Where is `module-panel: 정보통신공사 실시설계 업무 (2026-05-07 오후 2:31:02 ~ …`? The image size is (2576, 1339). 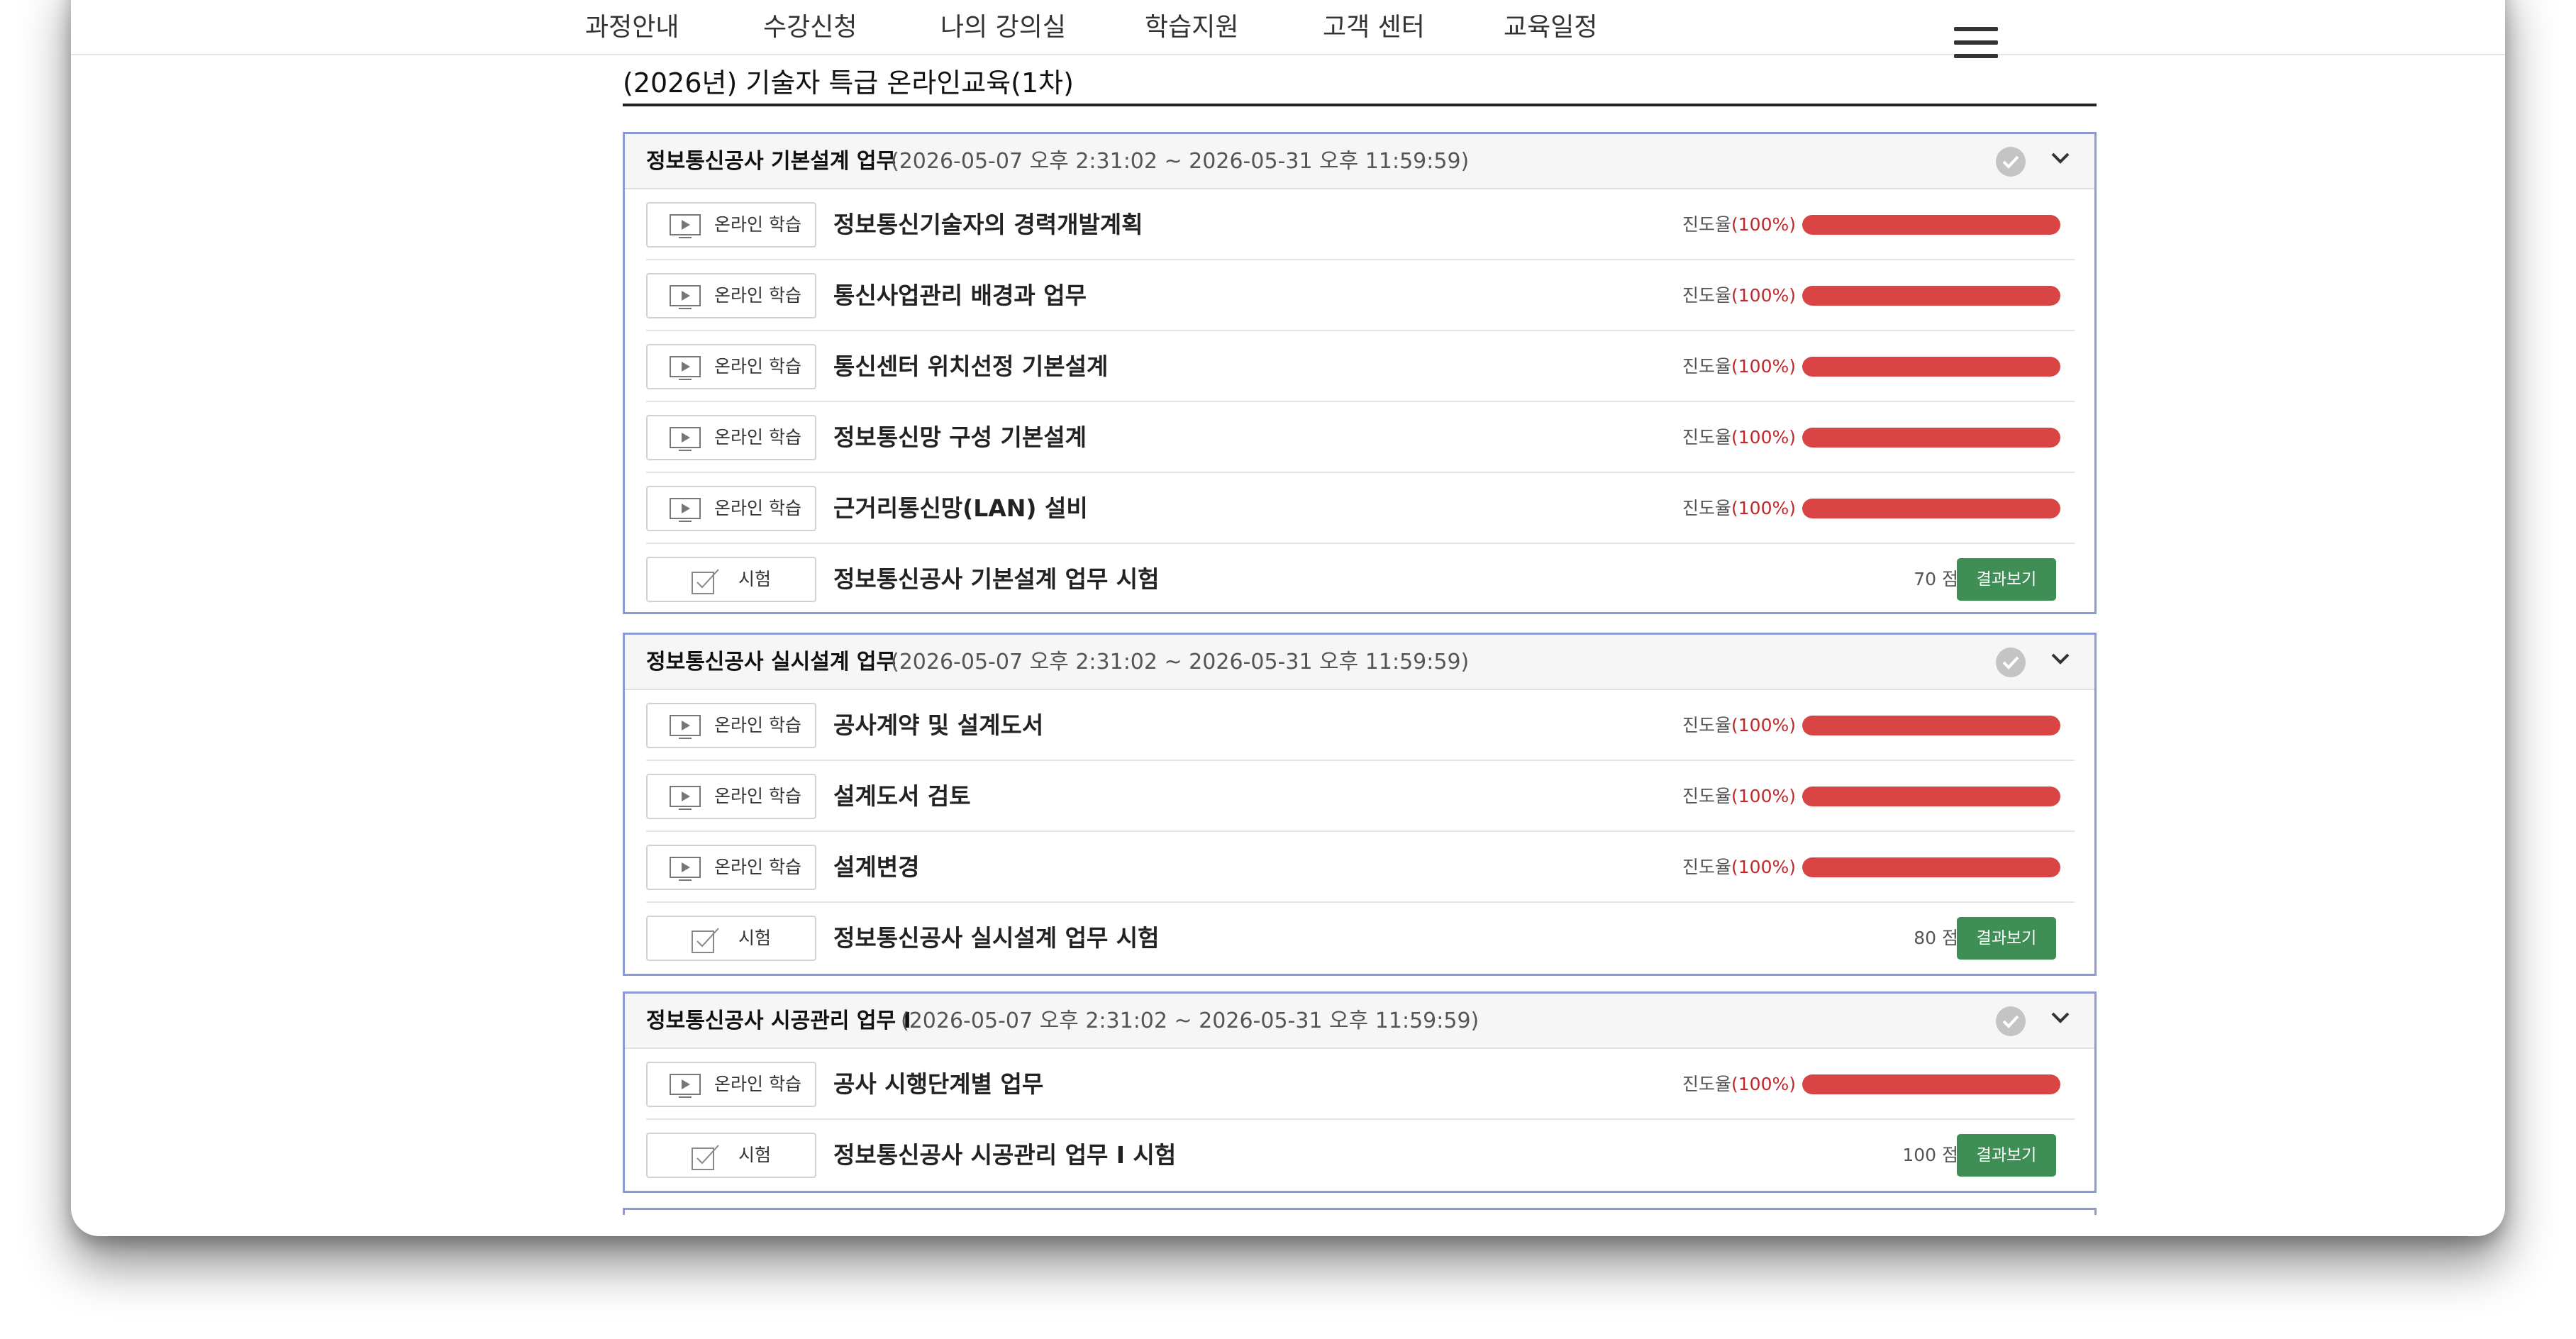 module-panel: 정보통신공사 실시설계 업무 (2026-05-07 오후 2:31:02 ~ … is located at coordinates (1360, 805).